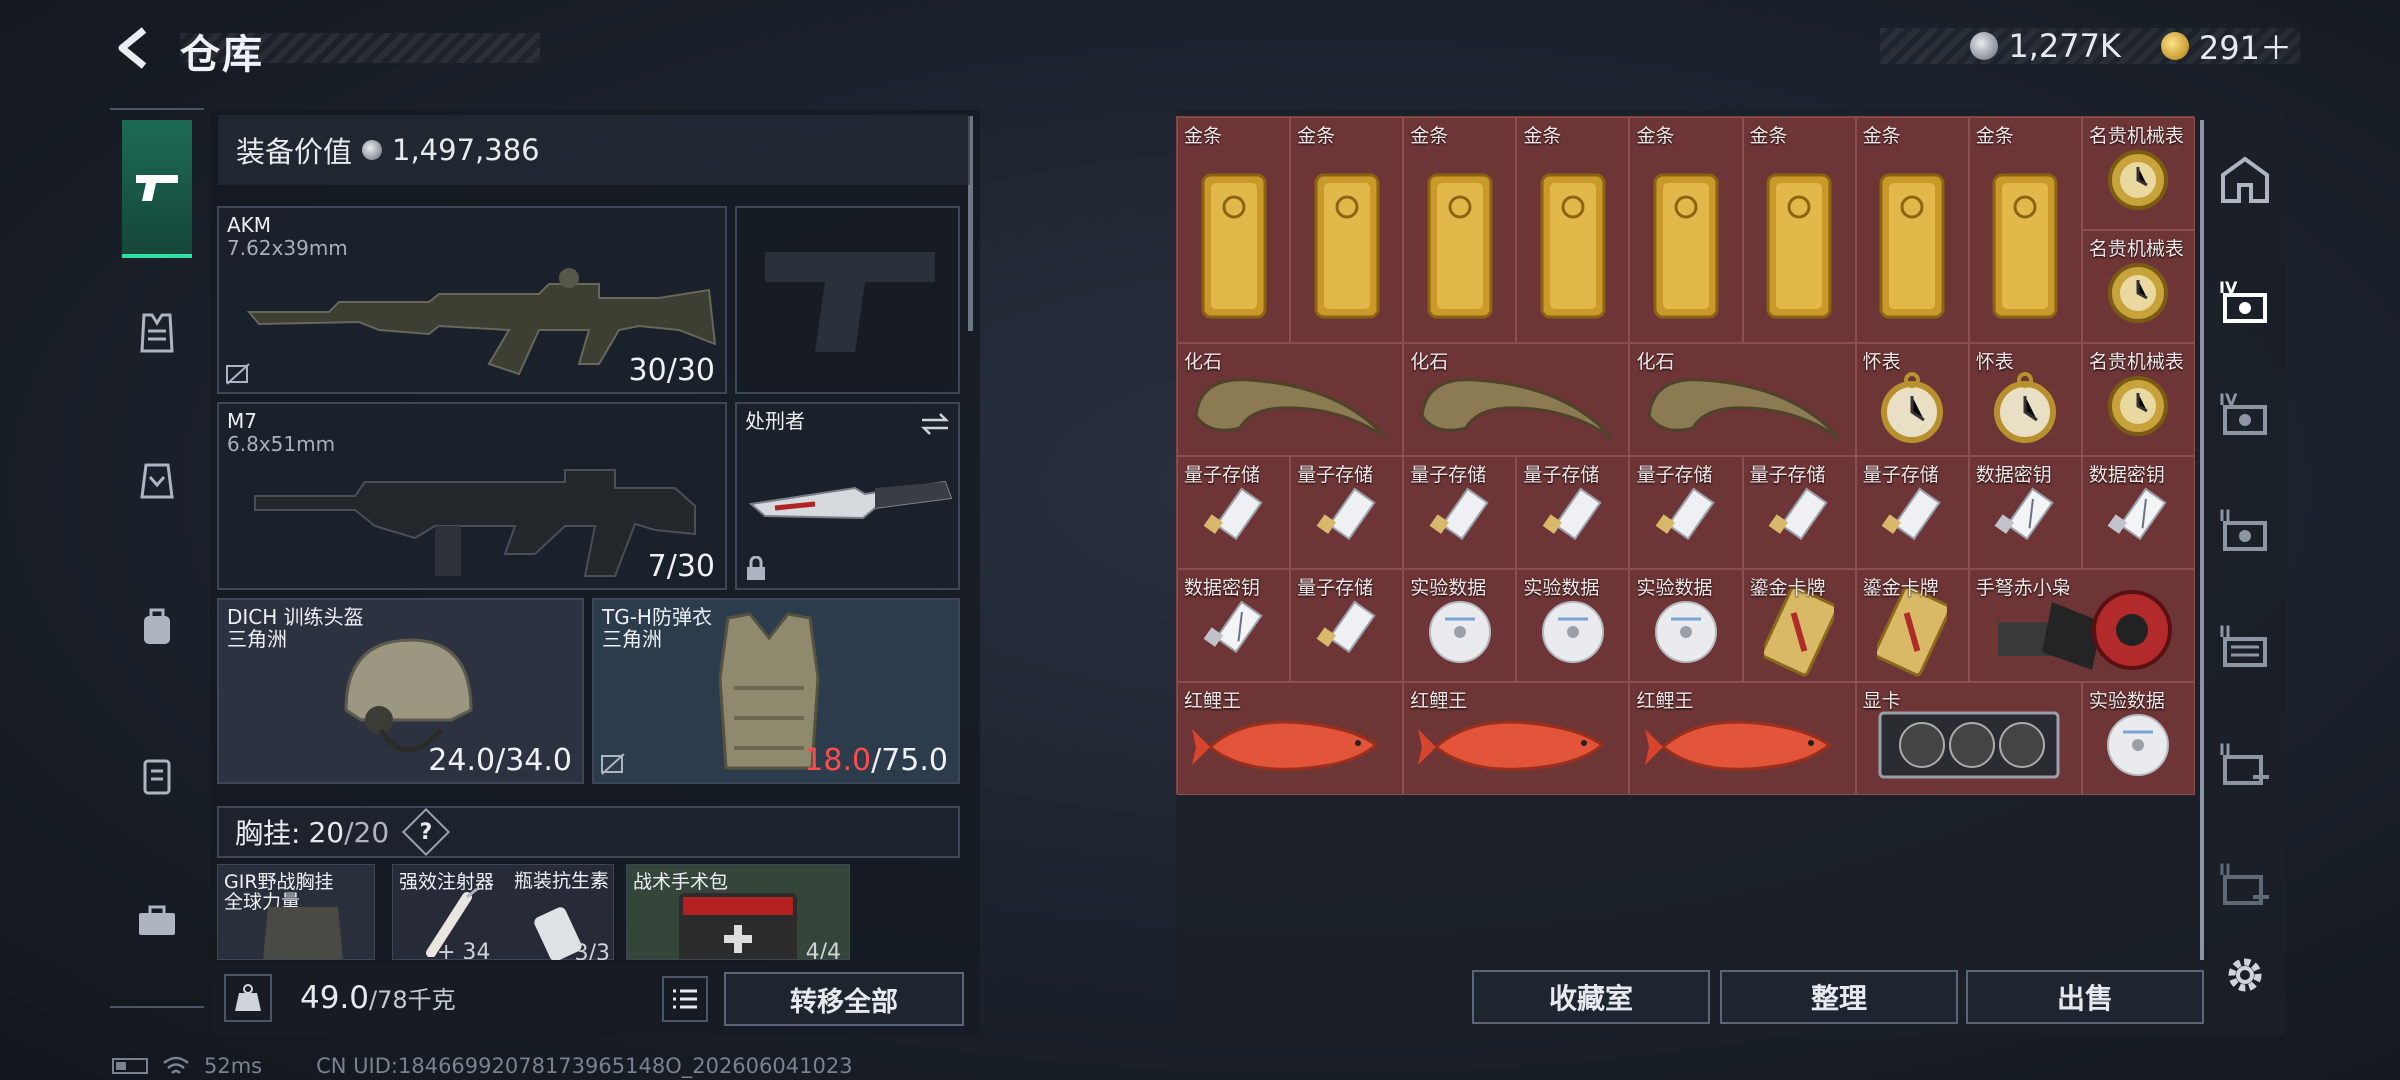 The width and height of the screenshot is (2400, 1080). I want to click on sort-button: 整理, so click(1839, 997).